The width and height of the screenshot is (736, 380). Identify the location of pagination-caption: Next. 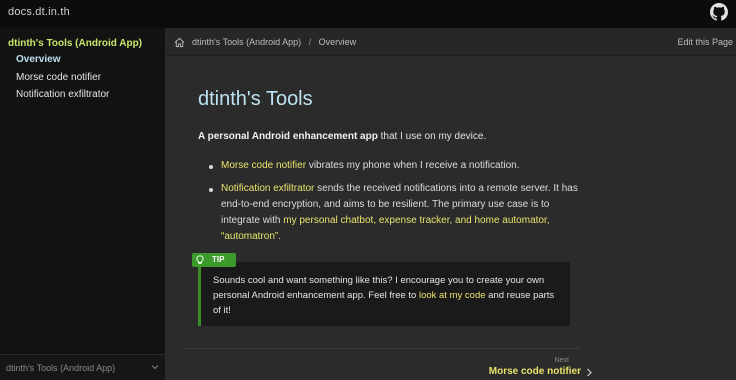
(561, 360).